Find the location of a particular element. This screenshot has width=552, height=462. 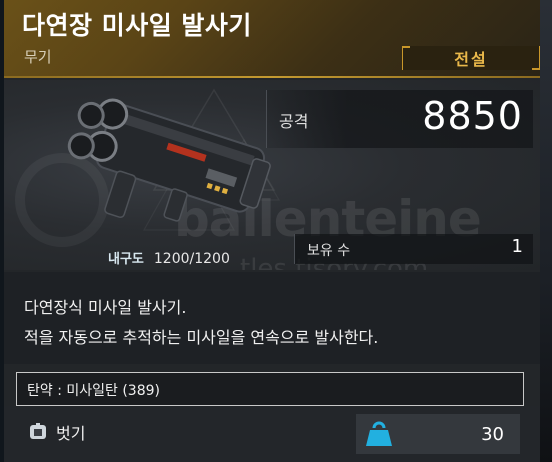

item-name: 다연장 미사일 발사기 is located at coordinates (137, 25).